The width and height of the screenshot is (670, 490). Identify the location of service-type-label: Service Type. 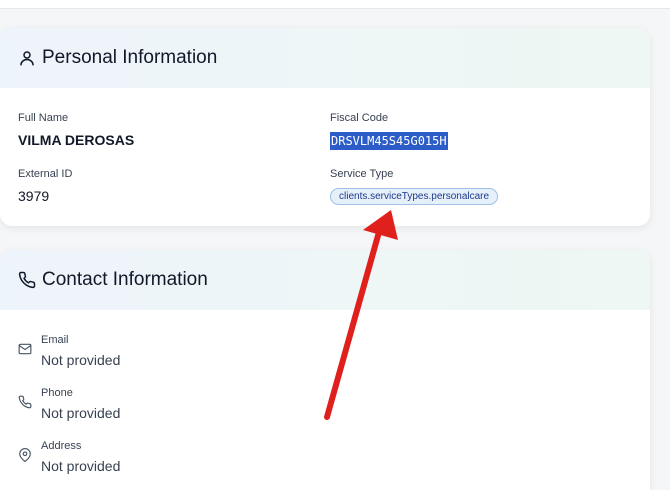
(362, 174).